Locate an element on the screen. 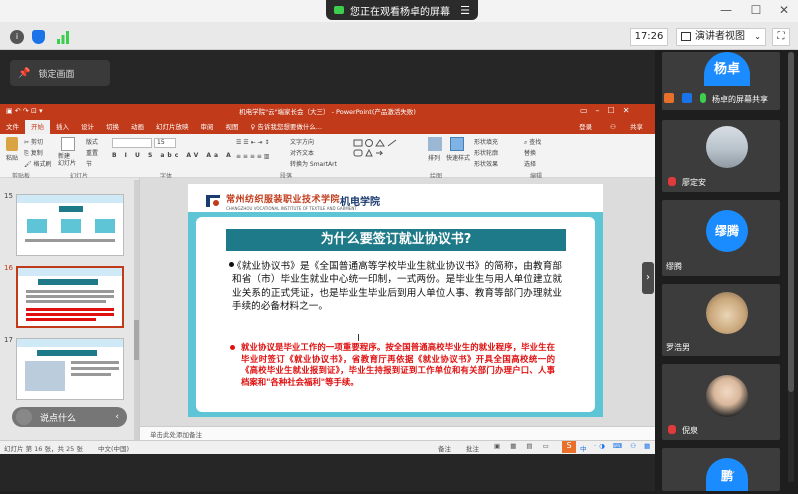 The image size is (798, 494). tab-review: 审阅 is located at coordinates (207, 127).